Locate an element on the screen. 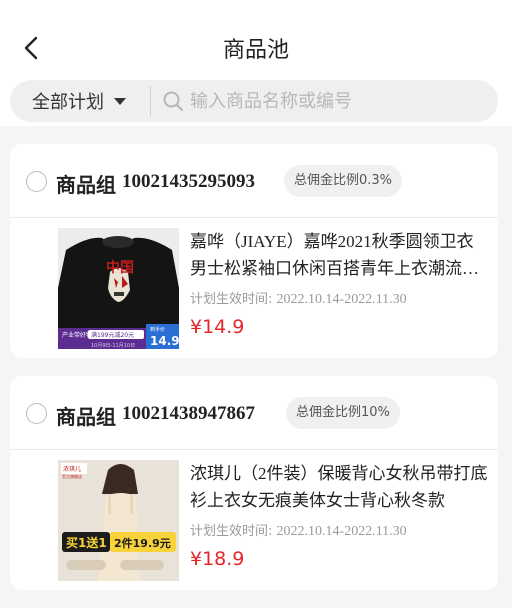 This screenshot has width=512, height=608. page-title: 商品池 is located at coordinates (255, 50).